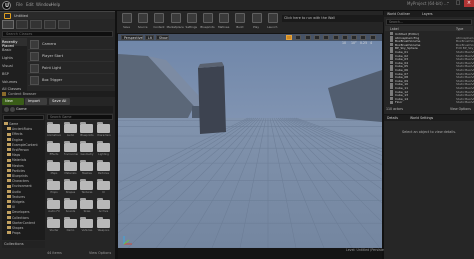 The height and width of the screenshot is (259, 474). What do you see at coordinates (14, 74) in the screenshot?
I see `category-bsp: BSP` at bounding box center [14, 74].